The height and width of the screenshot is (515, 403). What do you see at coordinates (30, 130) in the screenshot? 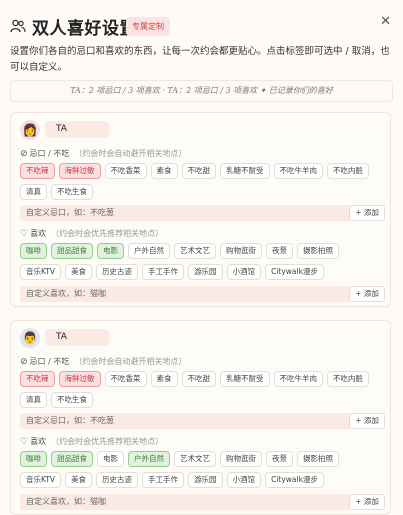
I see `avatar: 👩` at bounding box center [30, 130].